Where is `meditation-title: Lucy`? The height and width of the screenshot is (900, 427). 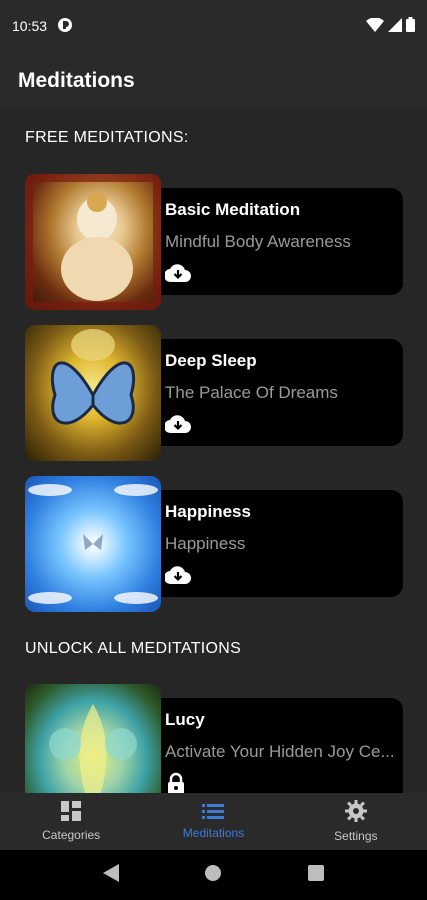 meditation-title: Lucy is located at coordinates (185, 719).